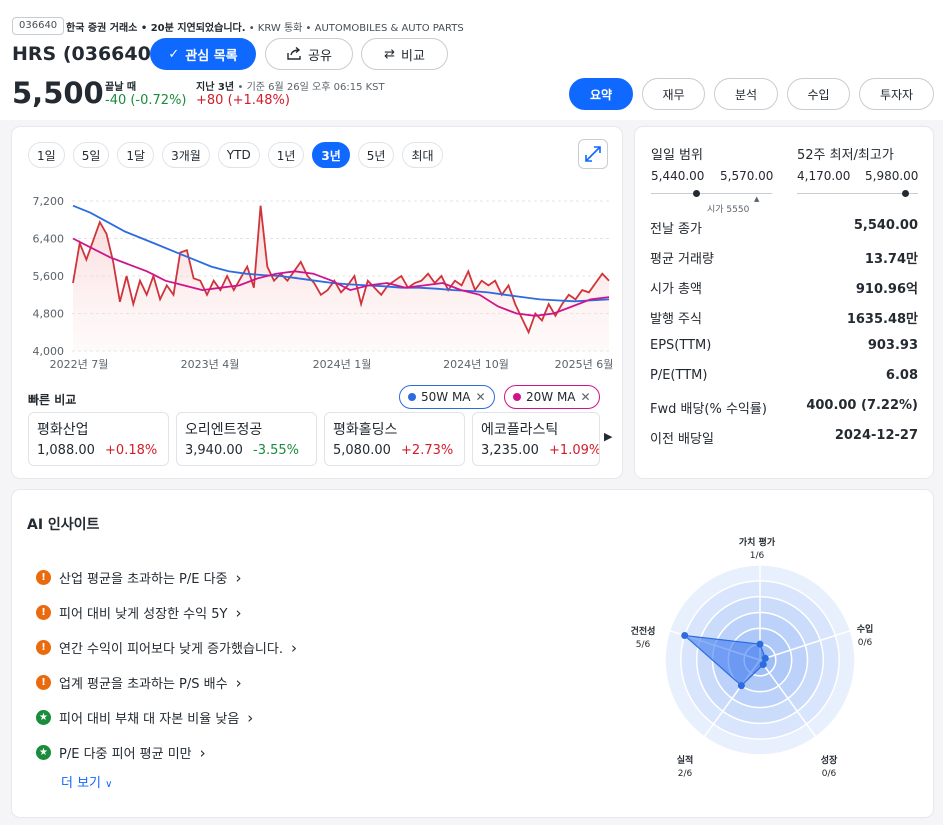 This screenshot has height=825, width=943. I want to click on stat-value: 910.96억, so click(886, 289).